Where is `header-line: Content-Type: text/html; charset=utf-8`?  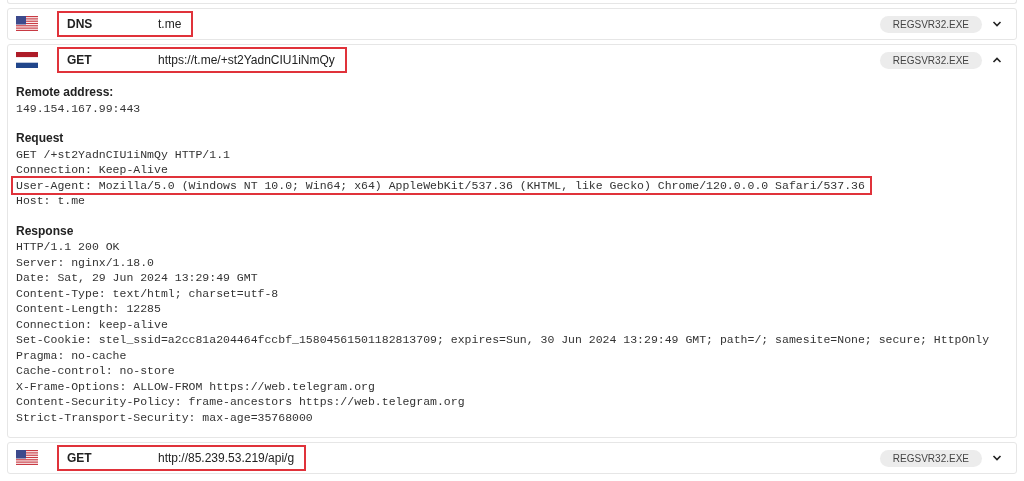
header-line: Content-Type: text/html; charset=utf-8 is located at coordinates (147, 293).